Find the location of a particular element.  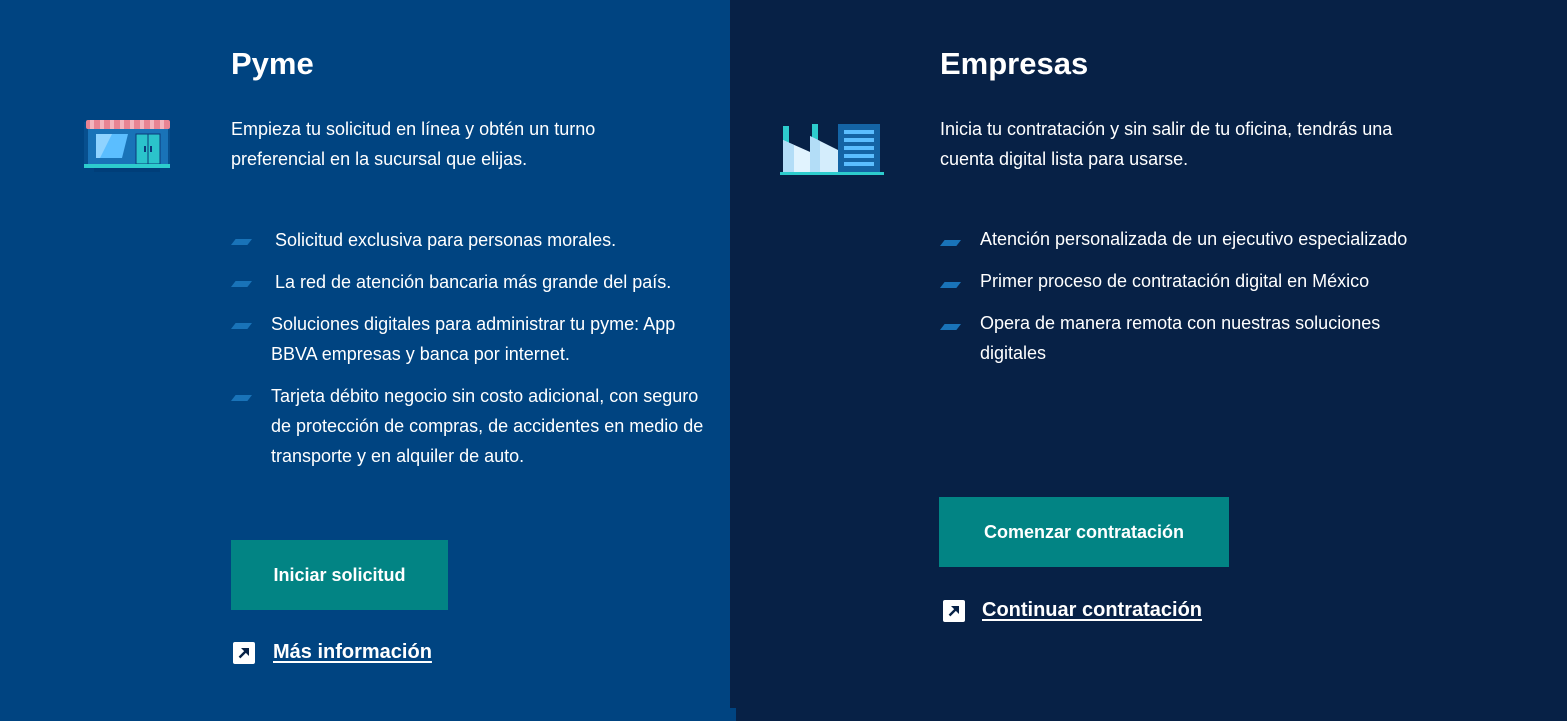

continuar-contratacion-label: Continuar contratación is located at coordinates (1092, 610).